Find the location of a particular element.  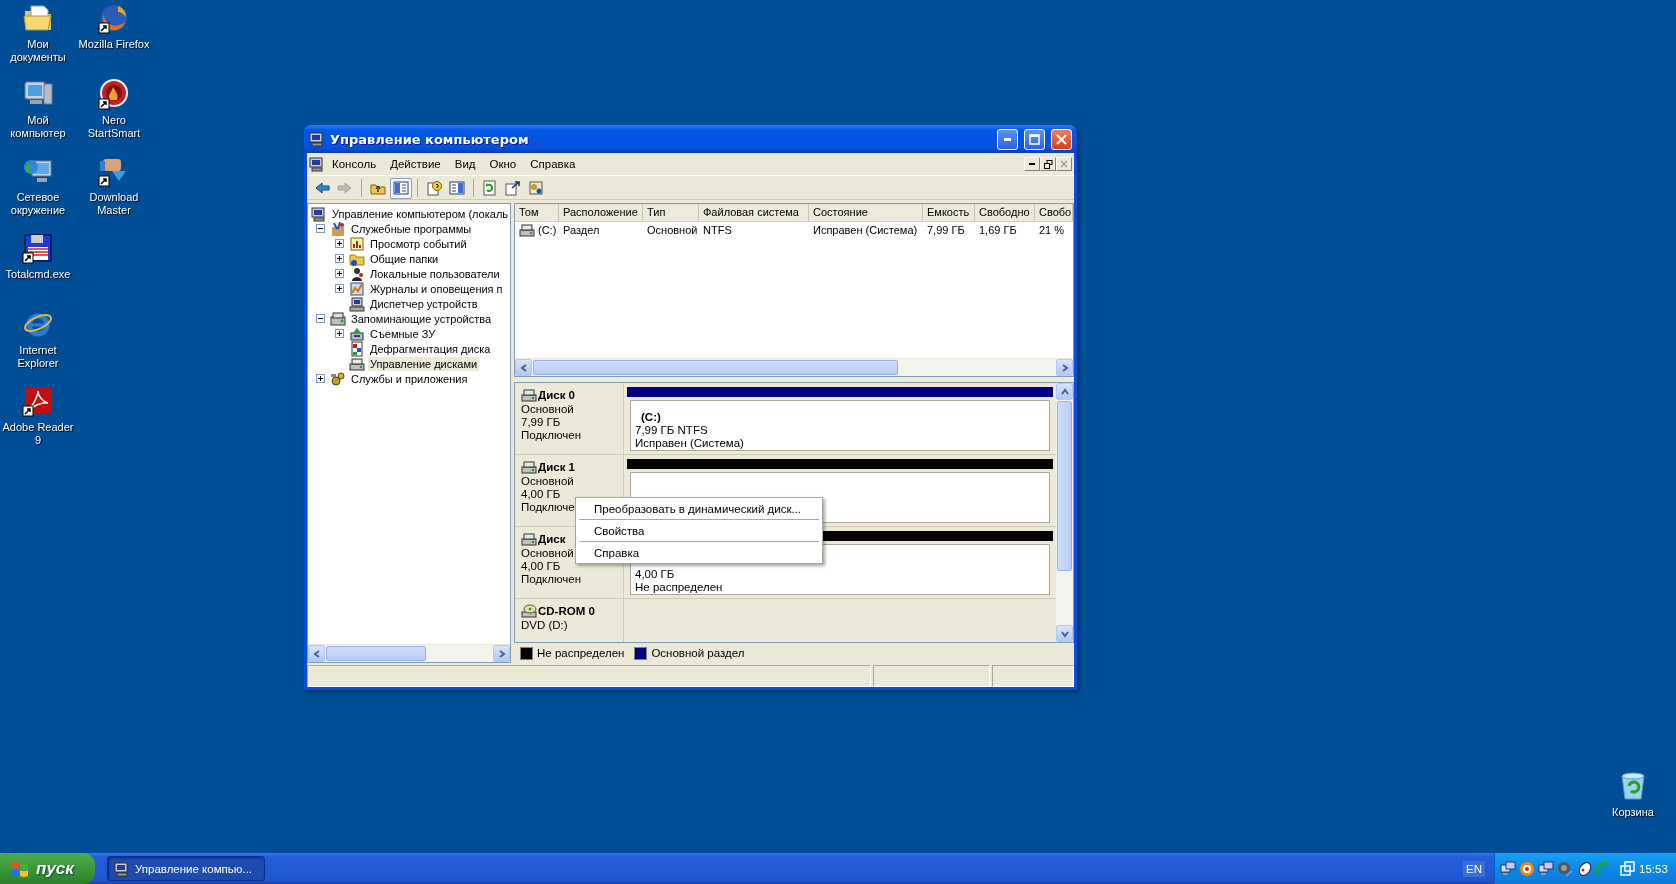

display-icon is located at coordinates (1628, 868).